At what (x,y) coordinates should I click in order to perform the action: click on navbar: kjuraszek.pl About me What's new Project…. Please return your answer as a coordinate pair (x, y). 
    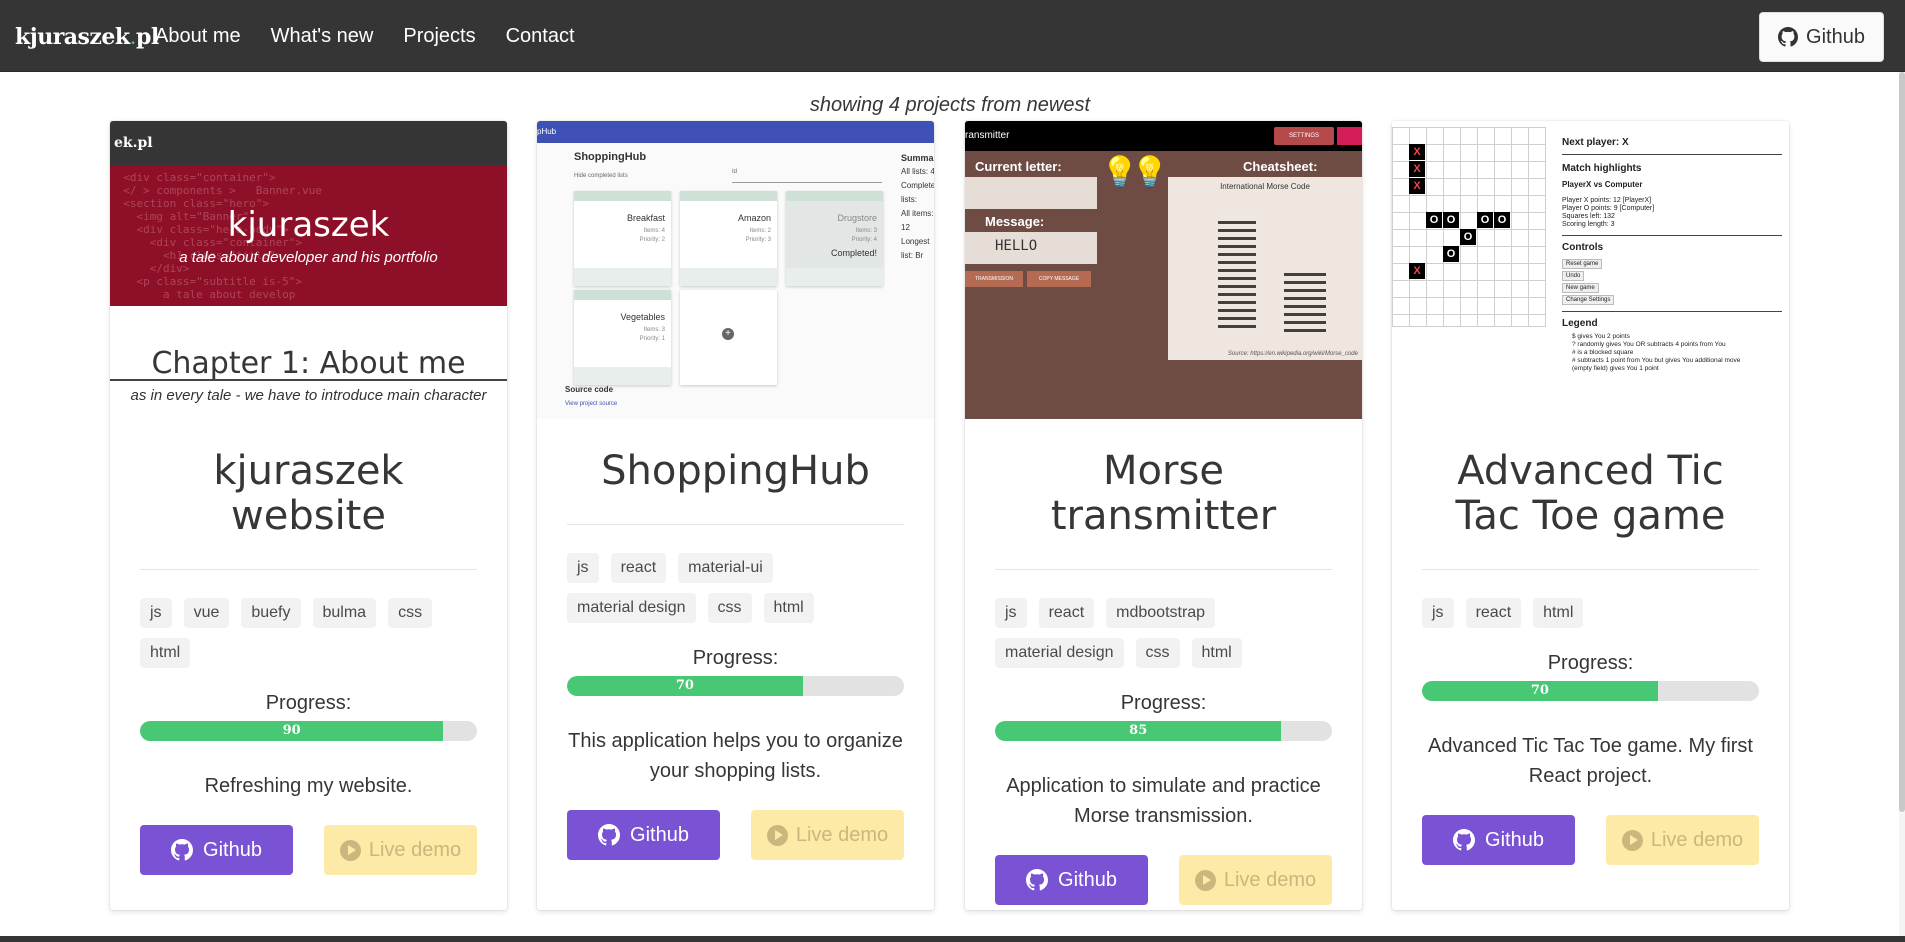
    Looking at the image, I should click on (952, 36).